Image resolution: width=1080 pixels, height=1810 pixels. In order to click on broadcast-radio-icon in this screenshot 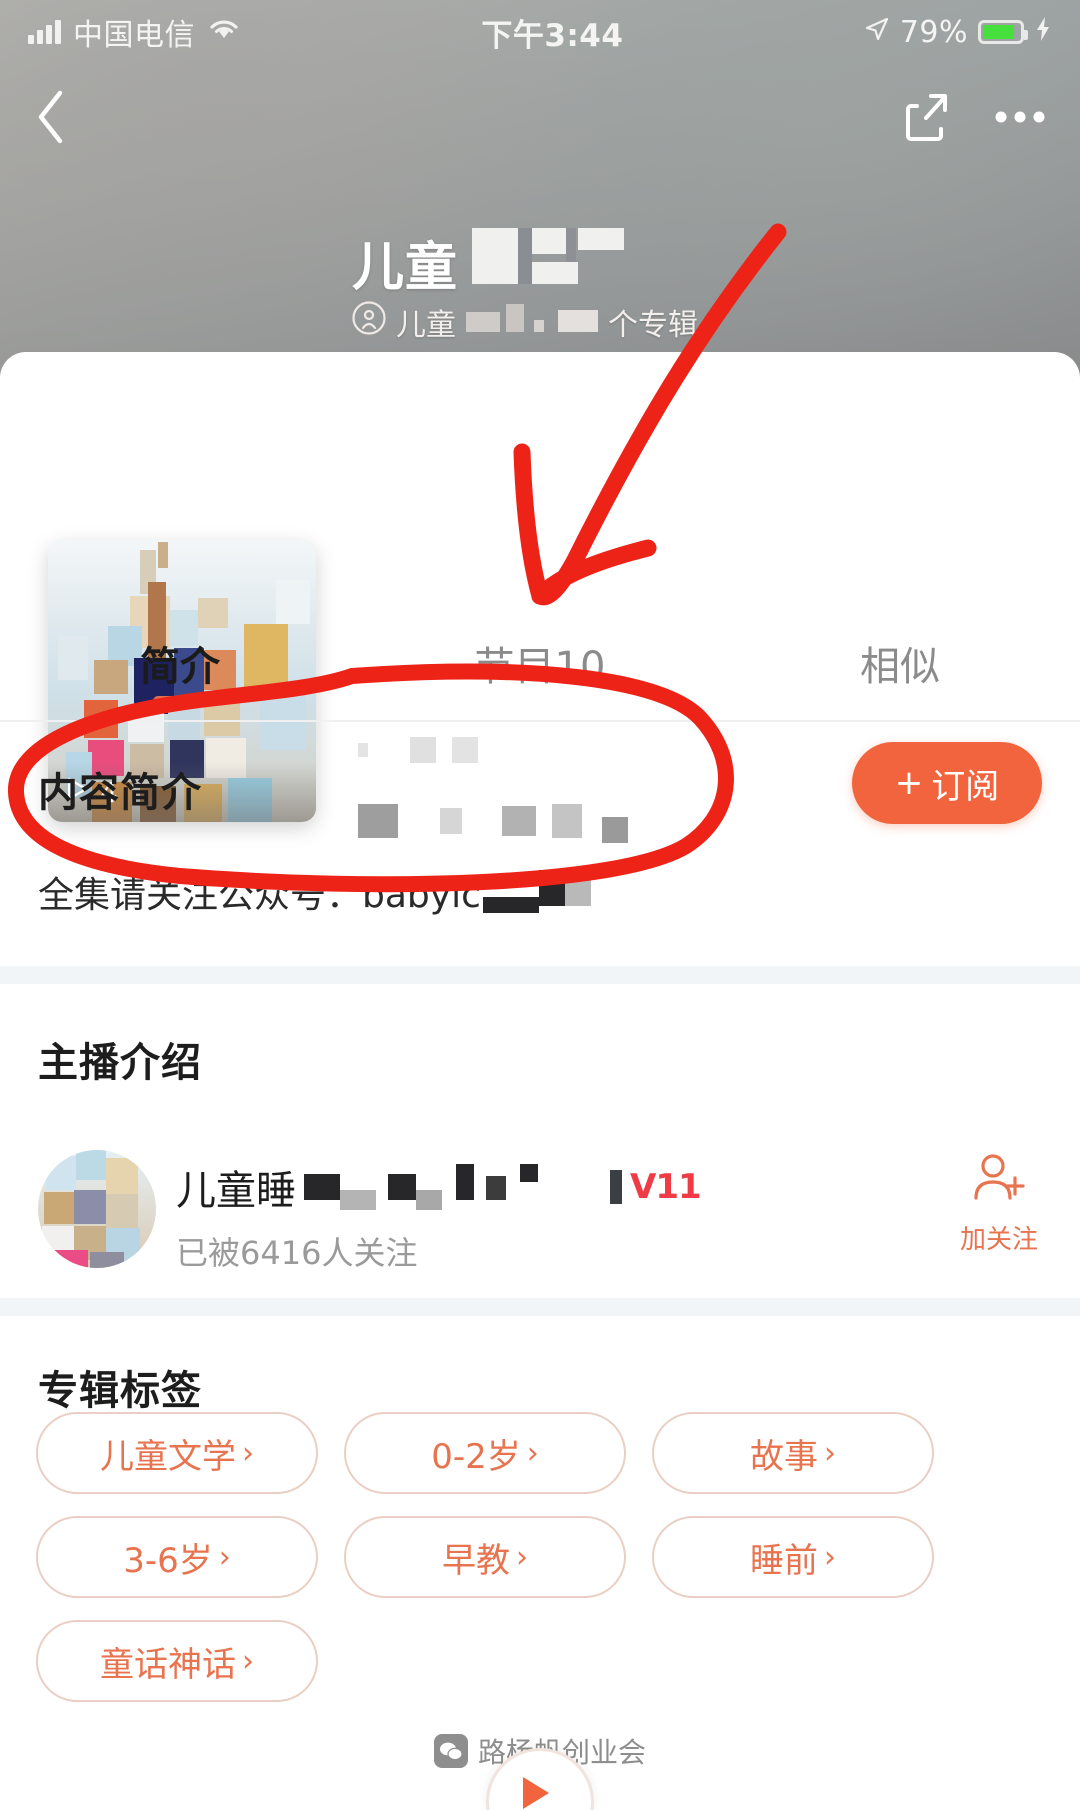, I will do `click(369, 322)`.